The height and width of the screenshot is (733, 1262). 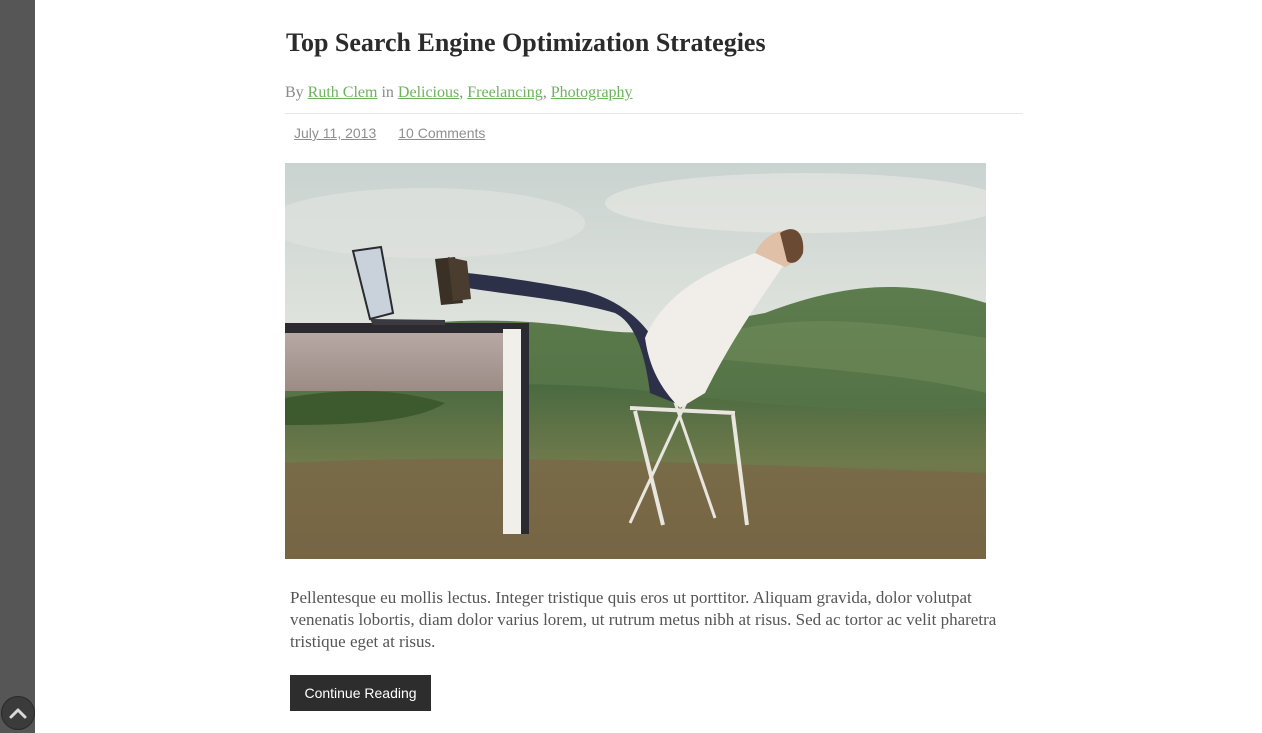 I want to click on category-link-freelancing: Freelancing, so click(x=505, y=92).